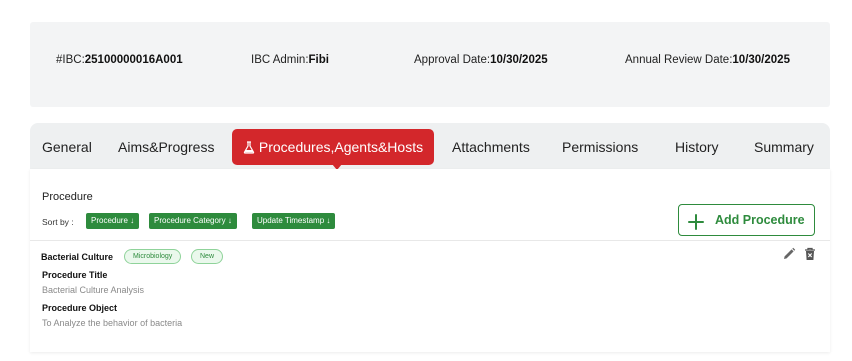 Image resolution: width=852 pixels, height=361 pixels. What do you see at coordinates (280, 60) in the screenshot?
I see `ibc-admin-label: IBC Admin:` at bounding box center [280, 60].